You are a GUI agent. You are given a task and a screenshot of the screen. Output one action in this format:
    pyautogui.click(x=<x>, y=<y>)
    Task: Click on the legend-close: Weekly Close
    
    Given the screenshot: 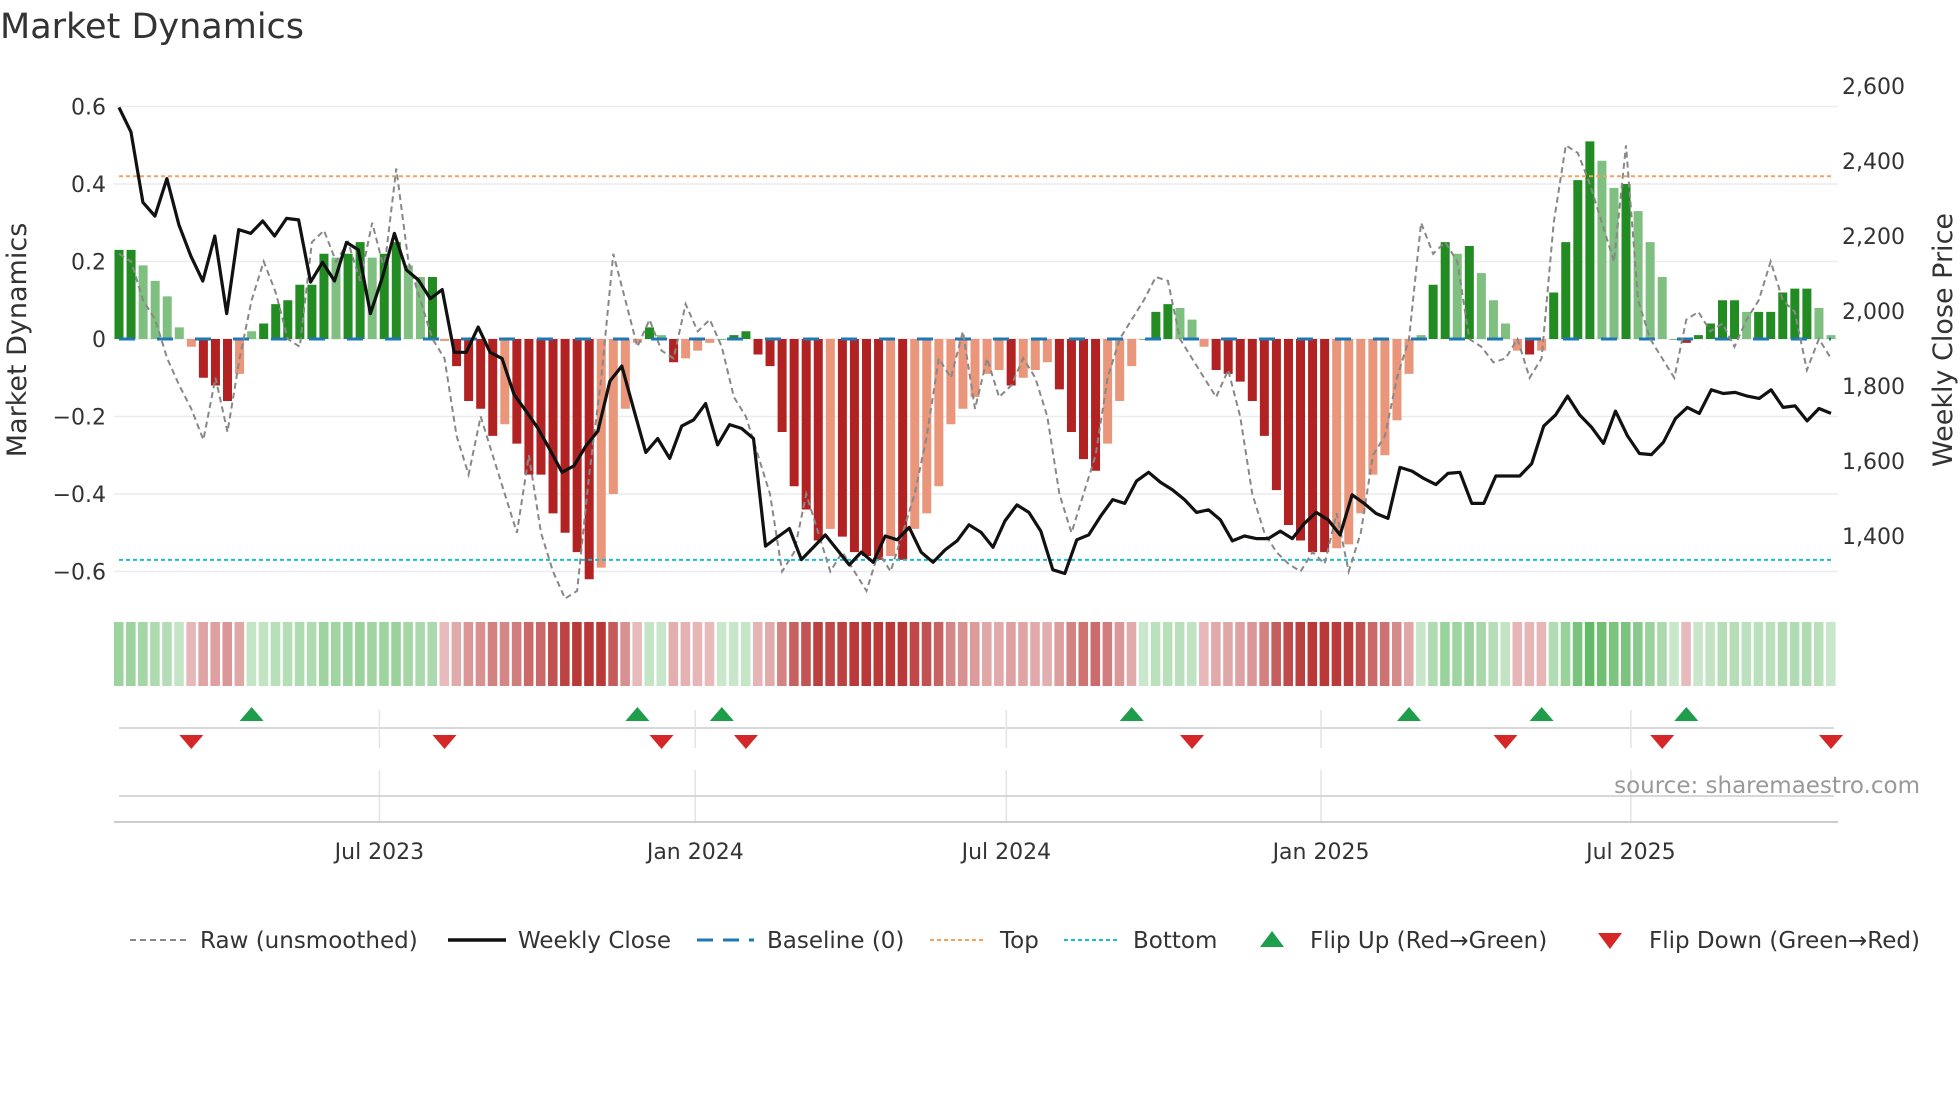 What is the action you would take?
    pyautogui.click(x=594, y=941)
    